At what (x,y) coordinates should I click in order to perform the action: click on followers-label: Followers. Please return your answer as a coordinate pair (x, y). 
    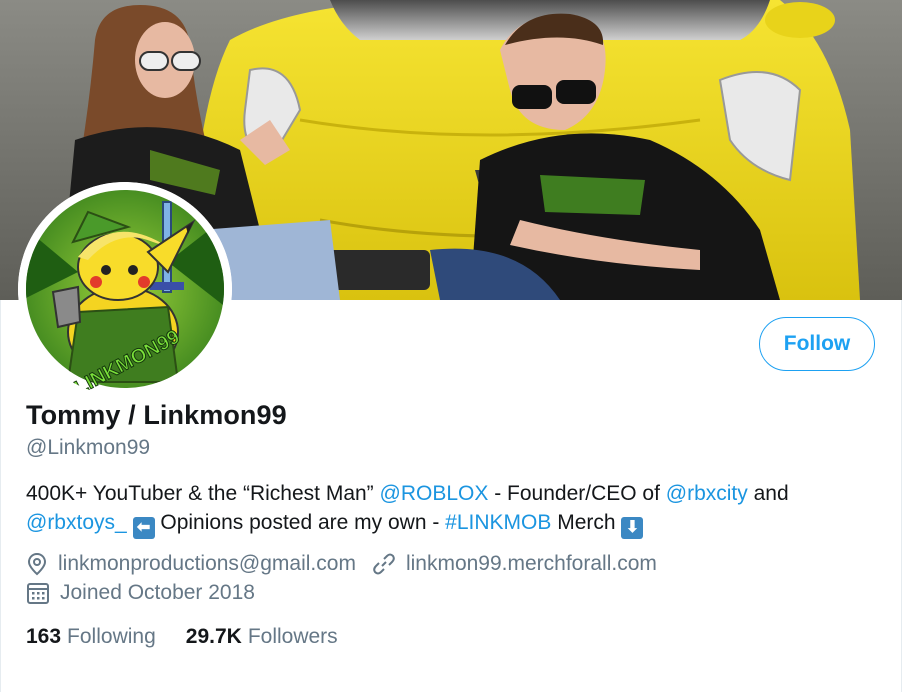
    Looking at the image, I should click on (292, 636).